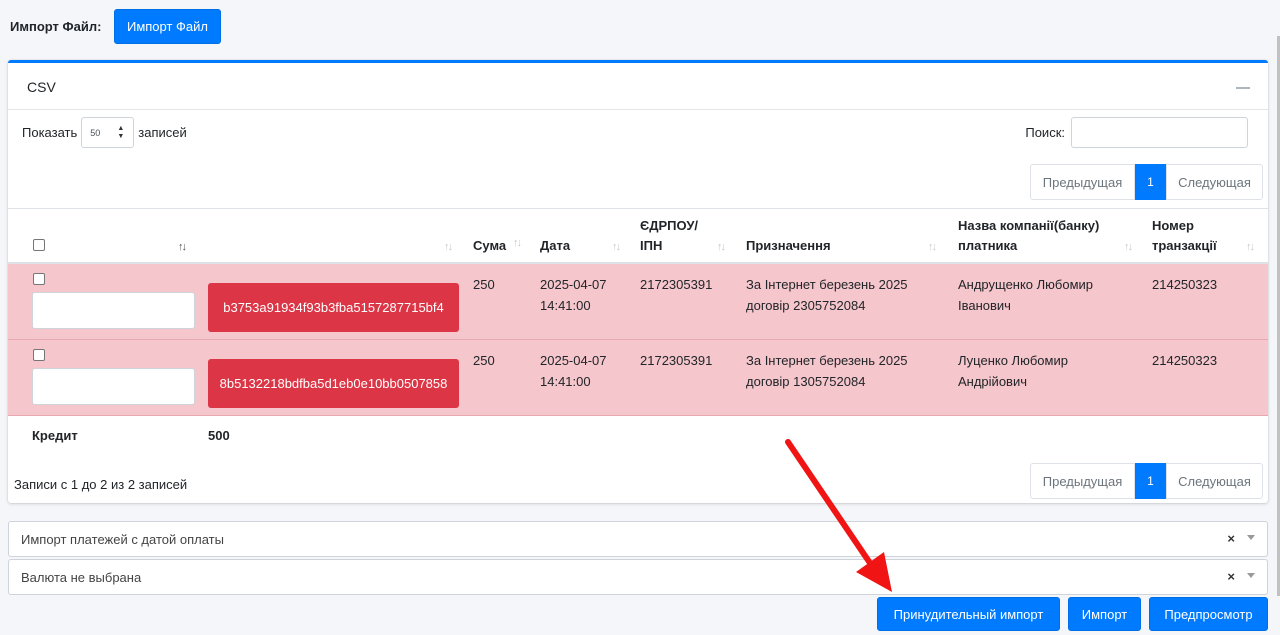 Image resolution: width=1280 pixels, height=635 pixels. I want to click on column-header-company: Назва компанії(банку) платника ↑↓, so click(1053, 237).